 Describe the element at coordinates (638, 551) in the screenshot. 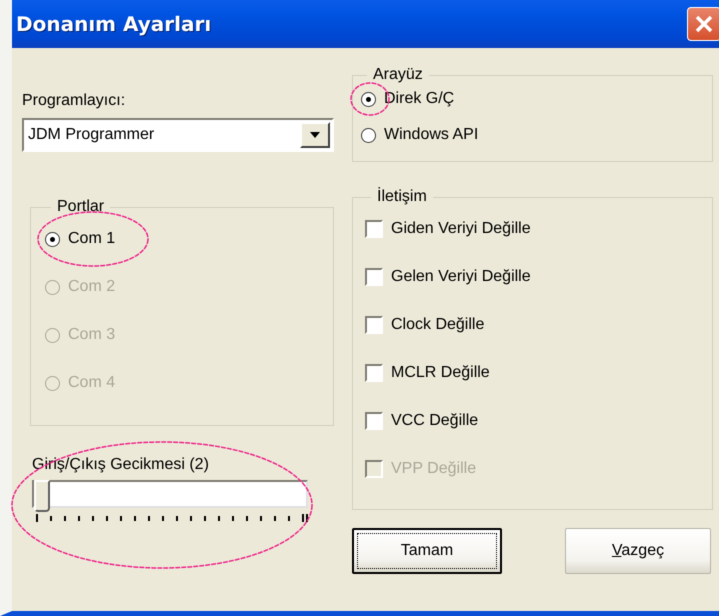

I see `cancel-button: Vazgeç` at that location.